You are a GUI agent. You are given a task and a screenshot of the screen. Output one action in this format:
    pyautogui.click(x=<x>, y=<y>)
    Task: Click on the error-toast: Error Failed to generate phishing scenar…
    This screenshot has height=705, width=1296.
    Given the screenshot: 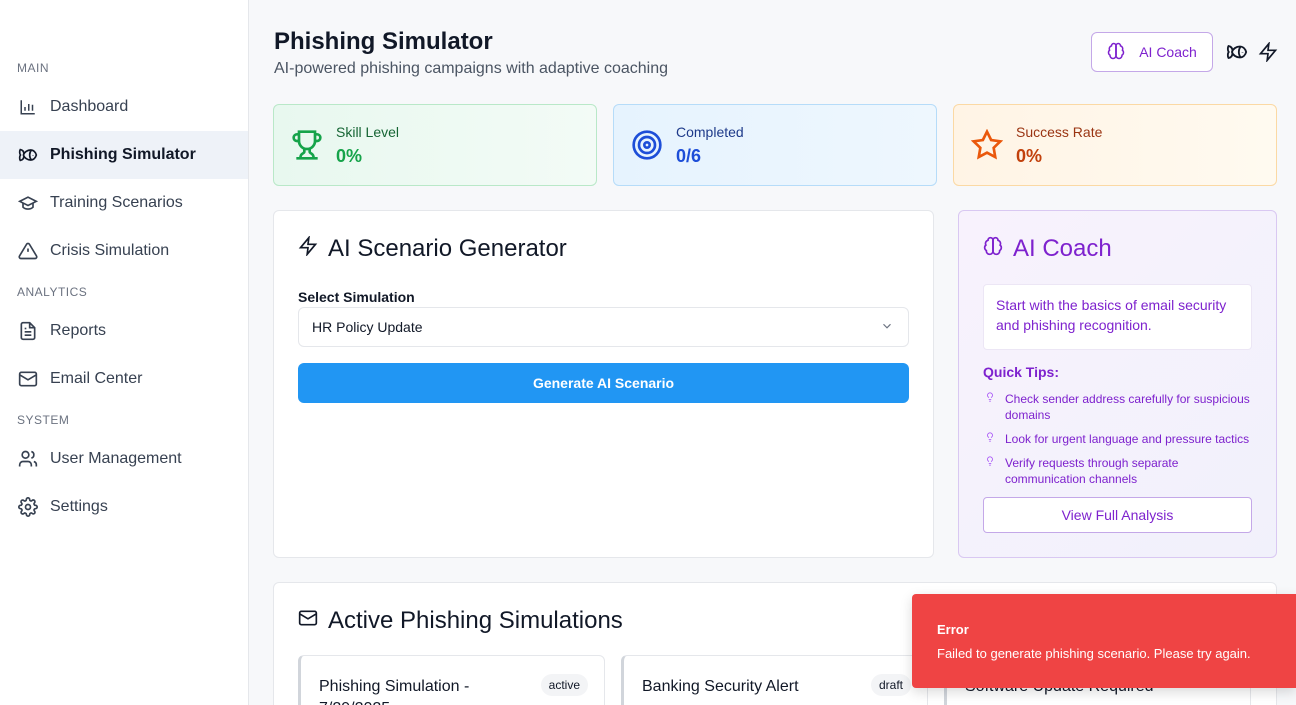 What is the action you would take?
    pyautogui.click(x=1104, y=641)
    